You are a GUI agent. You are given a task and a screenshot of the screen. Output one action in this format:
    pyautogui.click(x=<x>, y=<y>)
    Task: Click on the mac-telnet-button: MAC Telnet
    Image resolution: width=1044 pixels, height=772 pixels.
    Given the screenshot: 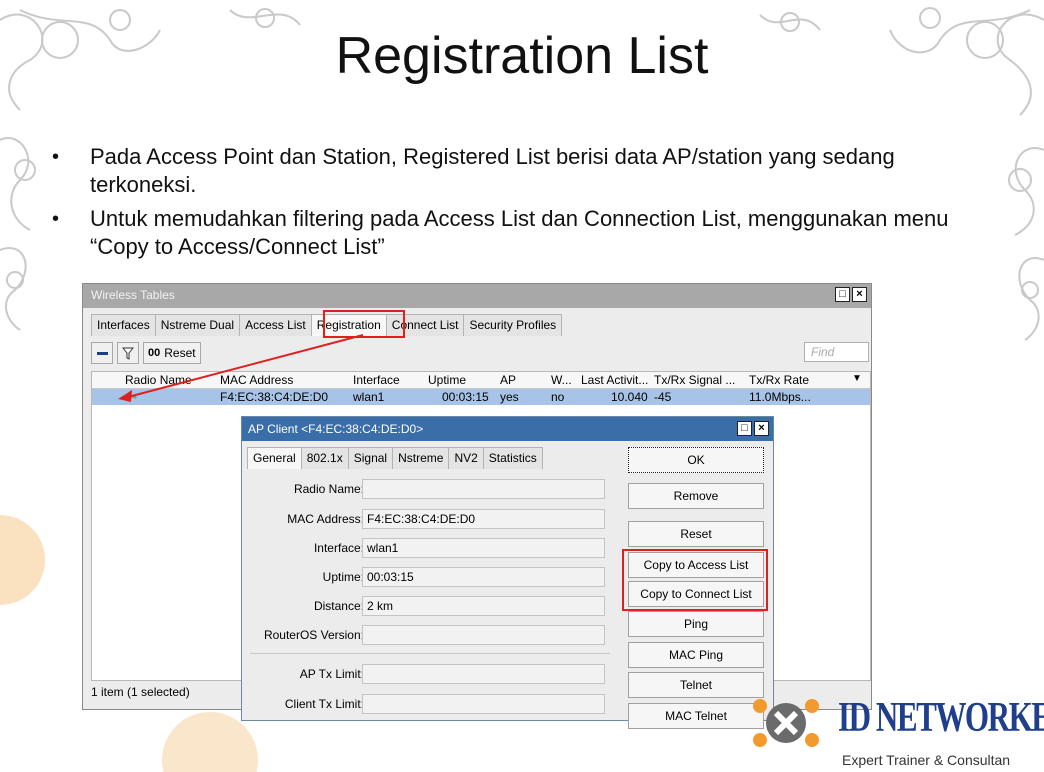 What is the action you would take?
    pyautogui.click(x=696, y=716)
    